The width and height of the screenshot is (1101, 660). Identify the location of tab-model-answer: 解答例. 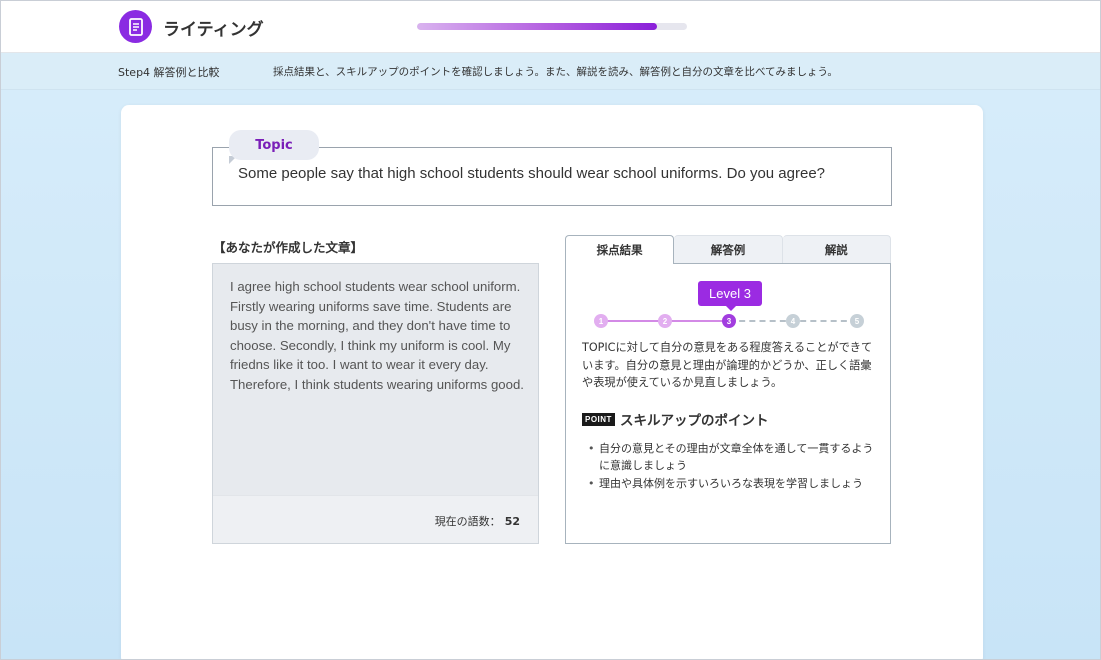
(728, 249).